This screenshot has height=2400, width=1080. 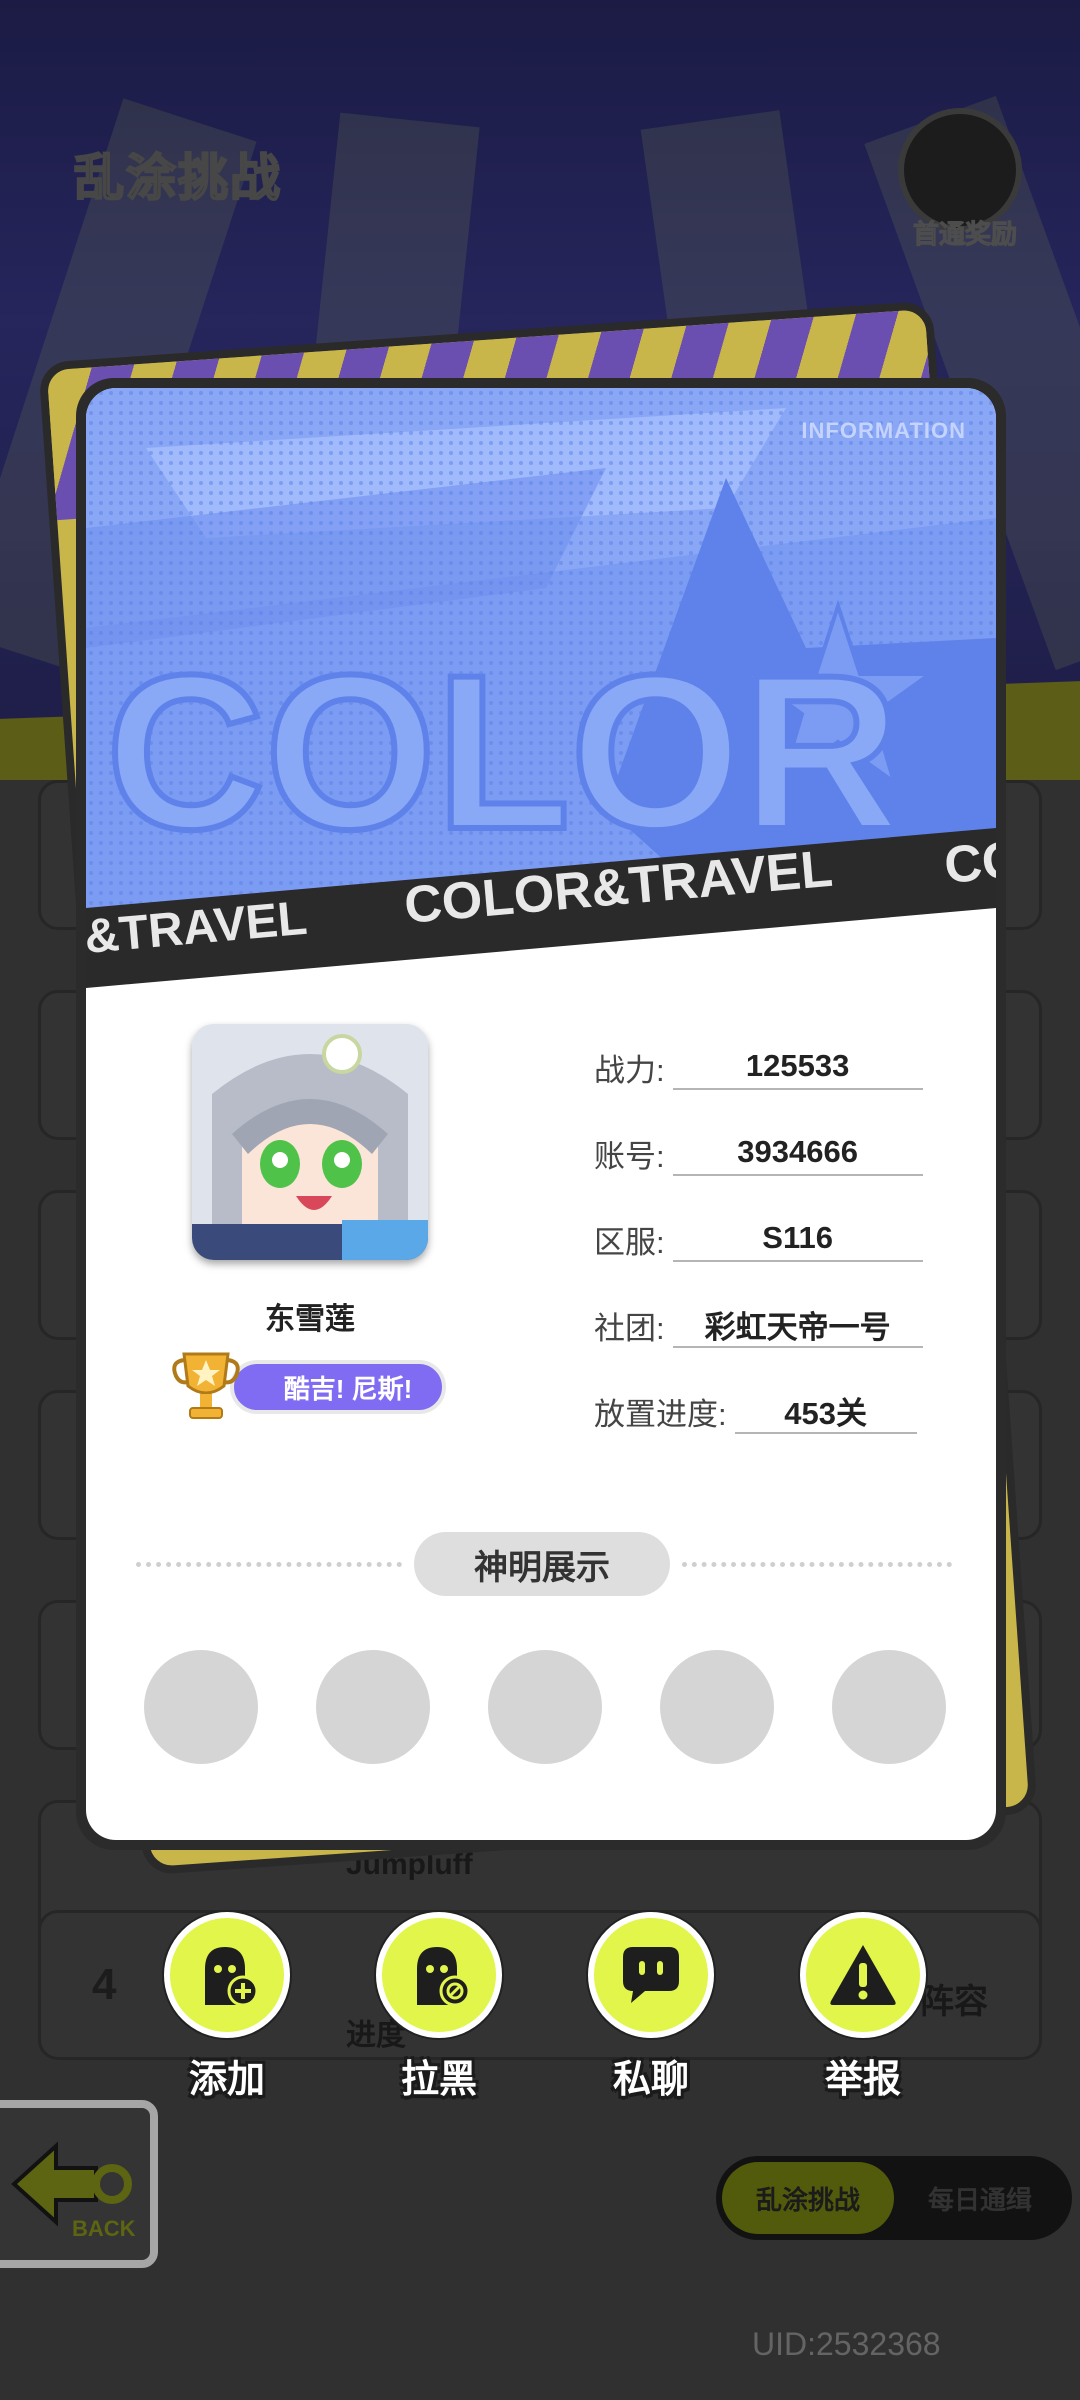 What do you see at coordinates (310, 1319) in the screenshot?
I see `player-name: 东雪莲` at bounding box center [310, 1319].